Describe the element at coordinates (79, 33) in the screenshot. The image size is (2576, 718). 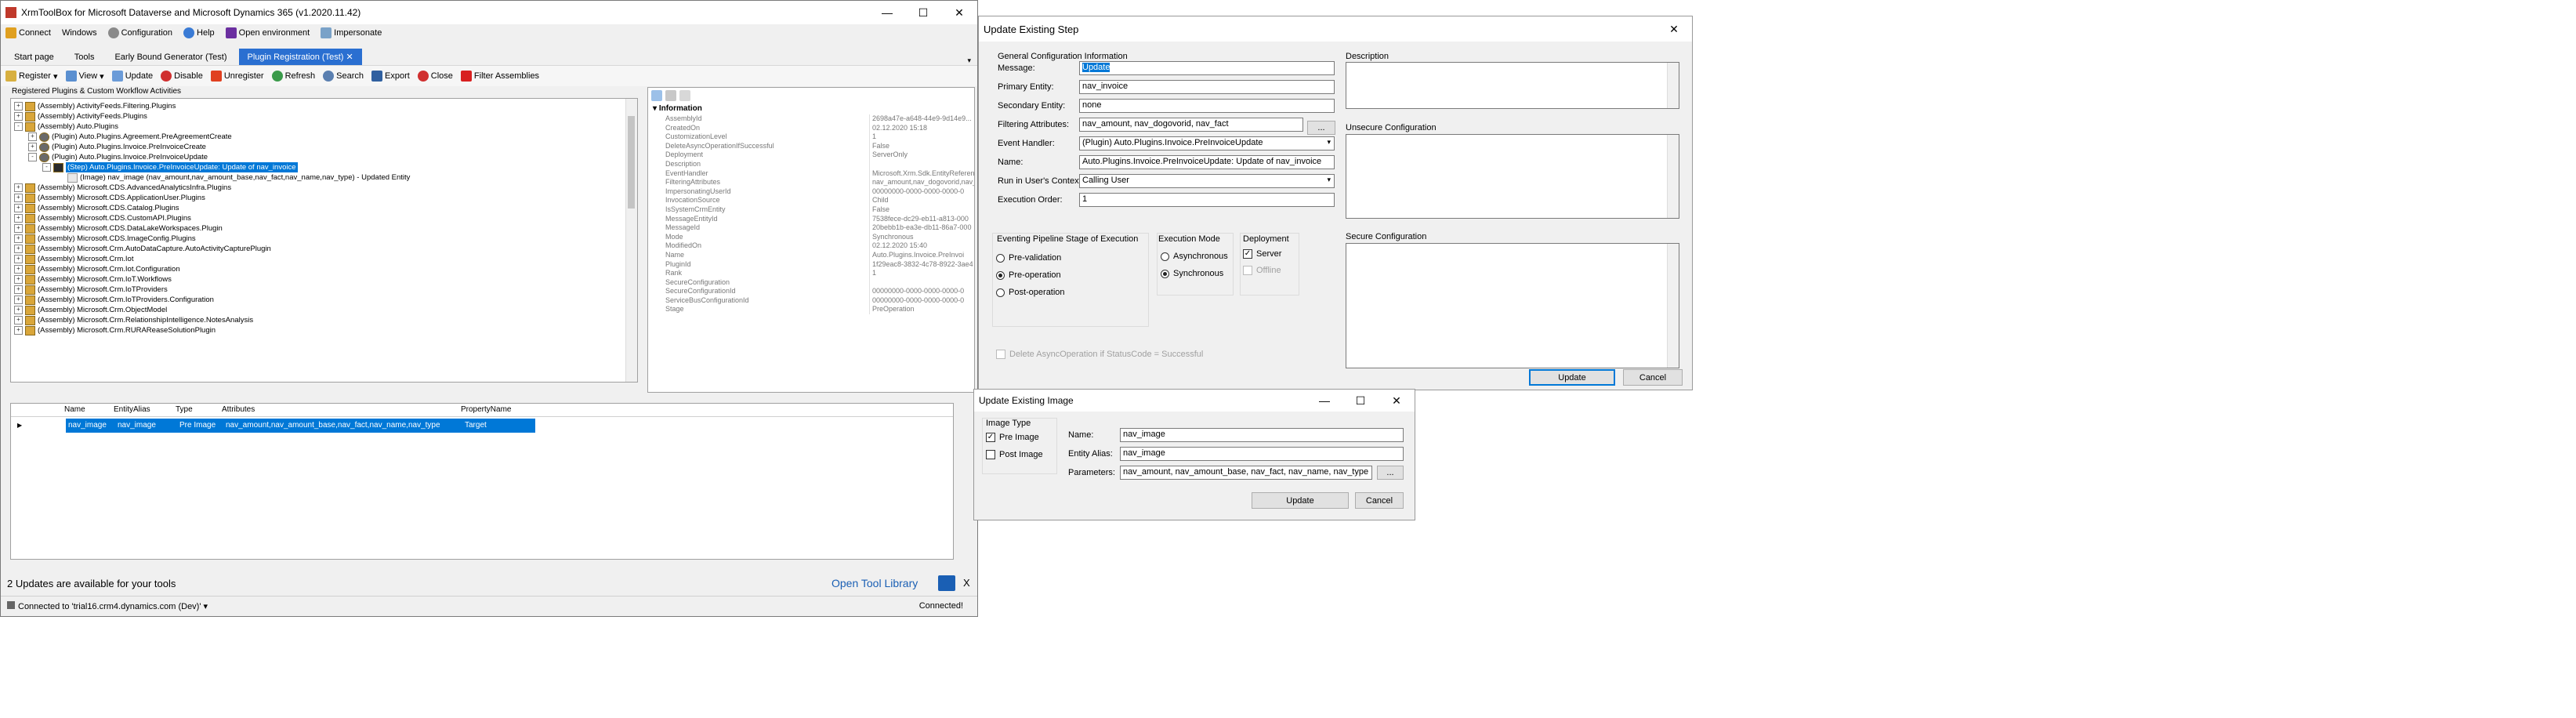
I see `menu-windows: Windows` at that location.